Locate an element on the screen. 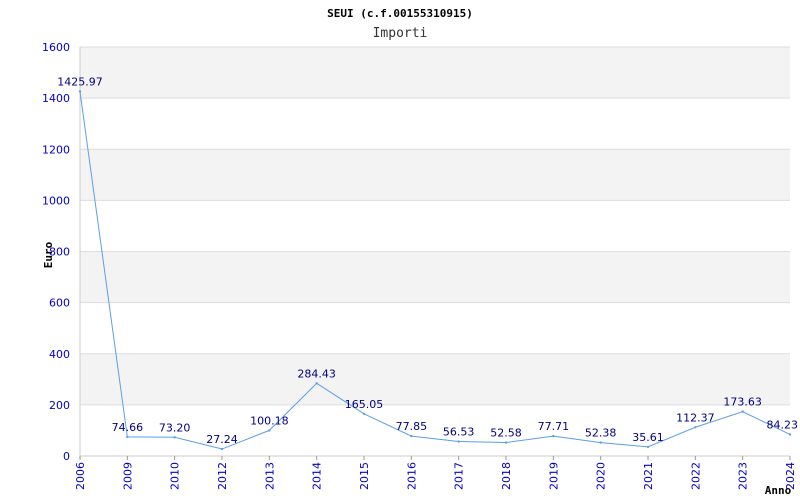 This screenshot has height=500, width=800. data-label: 35.61 is located at coordinates (648, 437).